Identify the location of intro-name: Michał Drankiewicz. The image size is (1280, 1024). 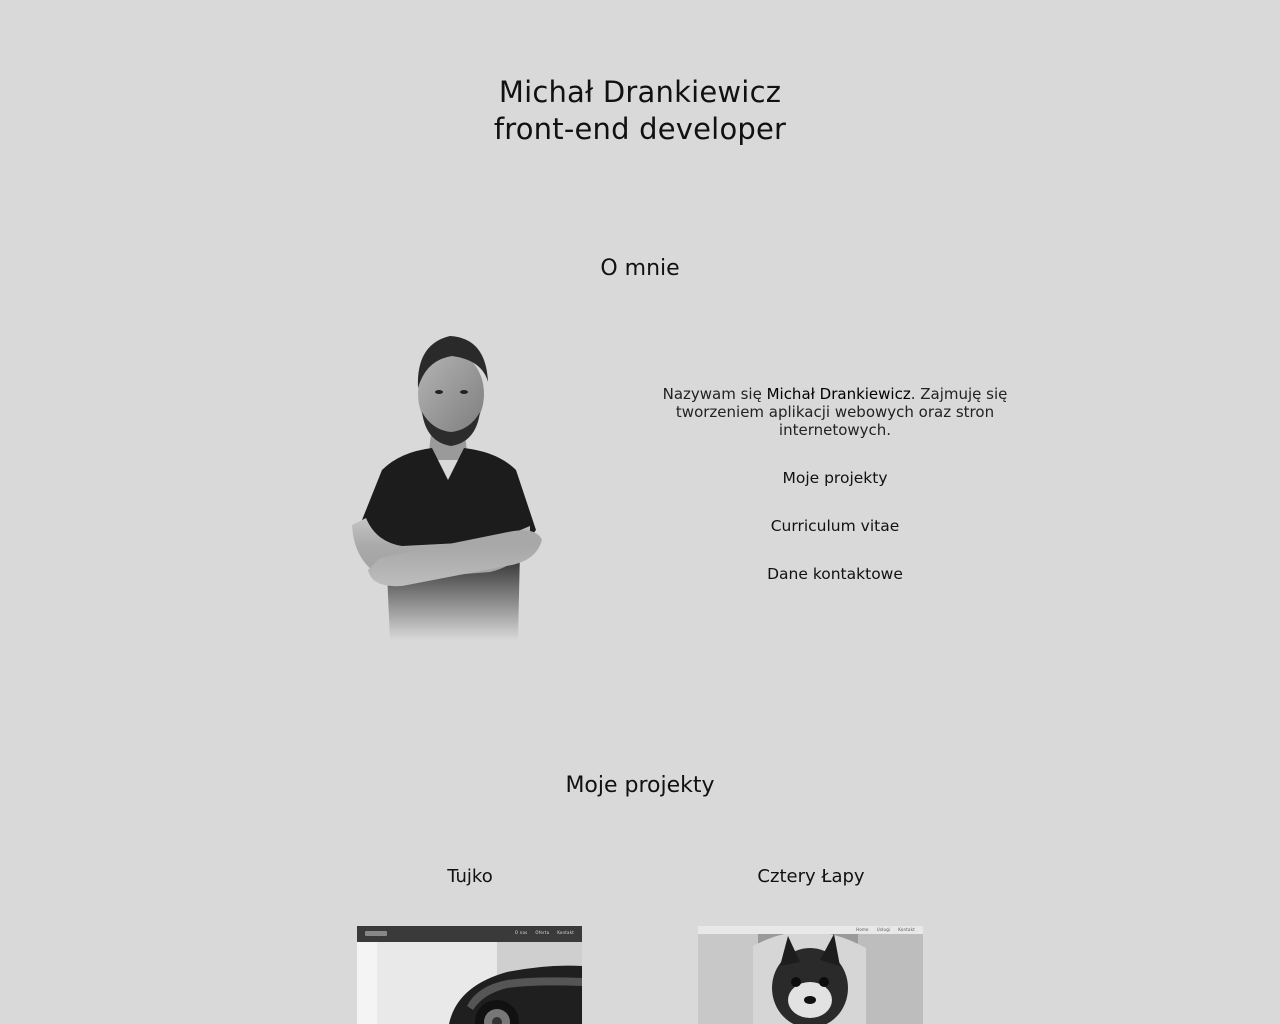
(838, 394).